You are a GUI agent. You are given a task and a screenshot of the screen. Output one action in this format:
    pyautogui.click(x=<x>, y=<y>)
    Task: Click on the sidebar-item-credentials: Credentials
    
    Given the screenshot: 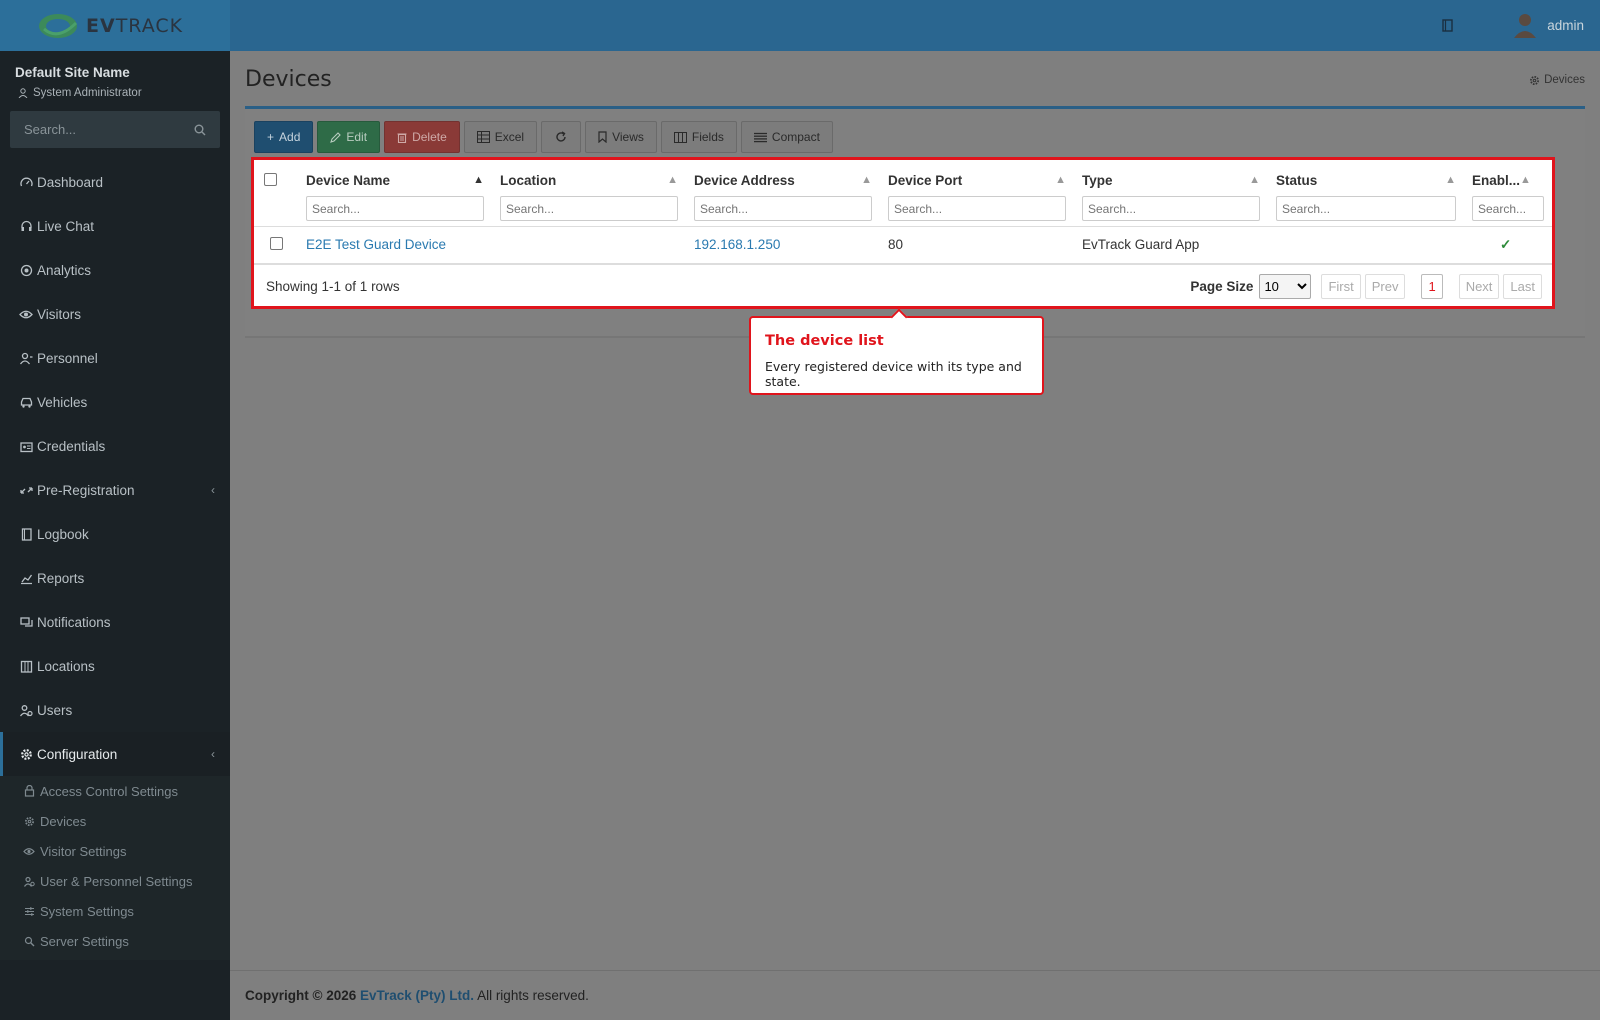 What is the action you would take?
    pyautogui.click(x=115, y=446)
    